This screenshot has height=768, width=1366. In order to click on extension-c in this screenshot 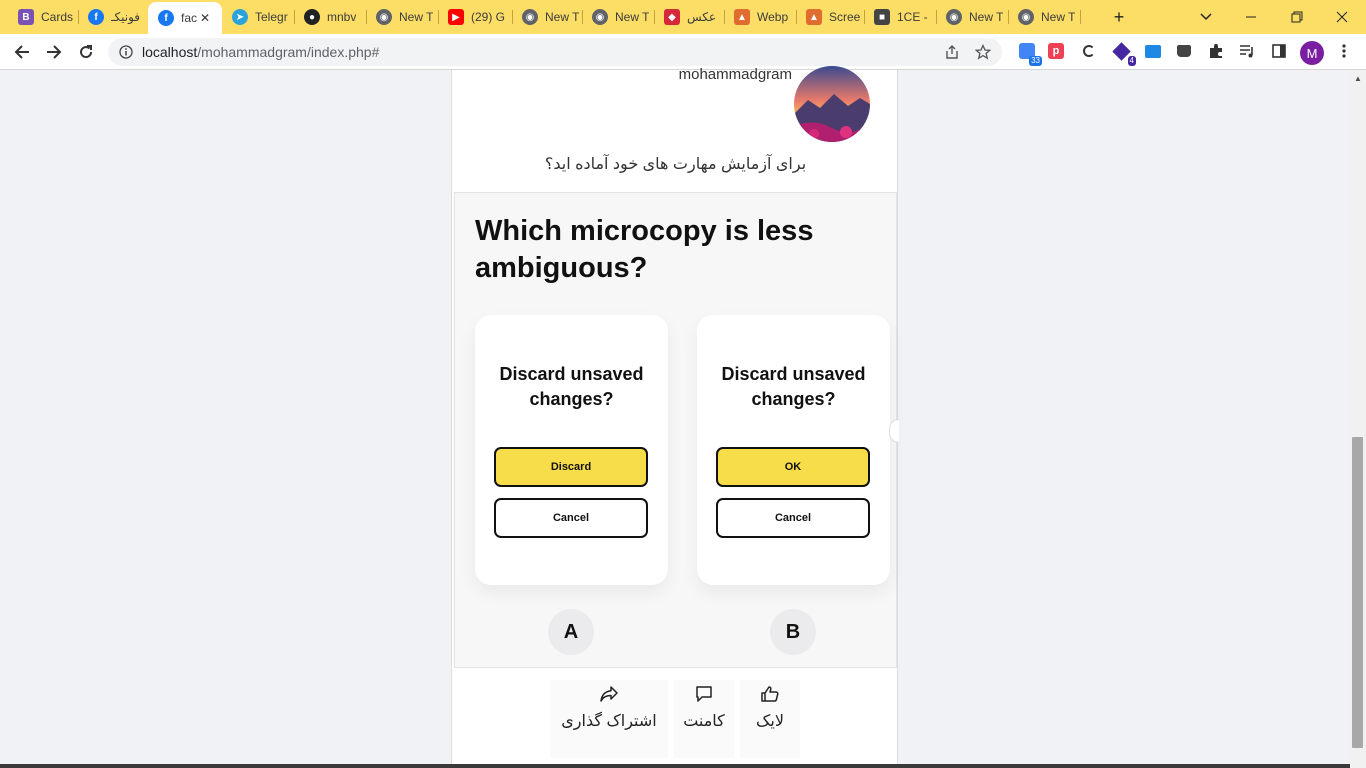, I will do `click(1089, 51)`.